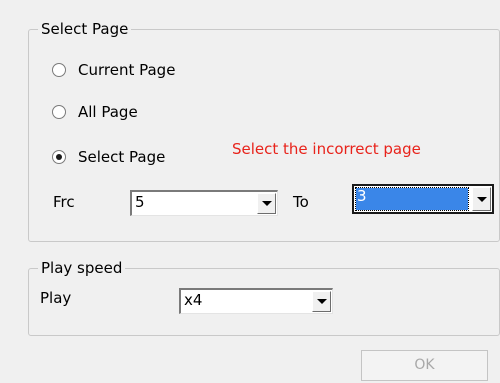  I want to click on play-speed-dropdown-button, so click(321, 301).